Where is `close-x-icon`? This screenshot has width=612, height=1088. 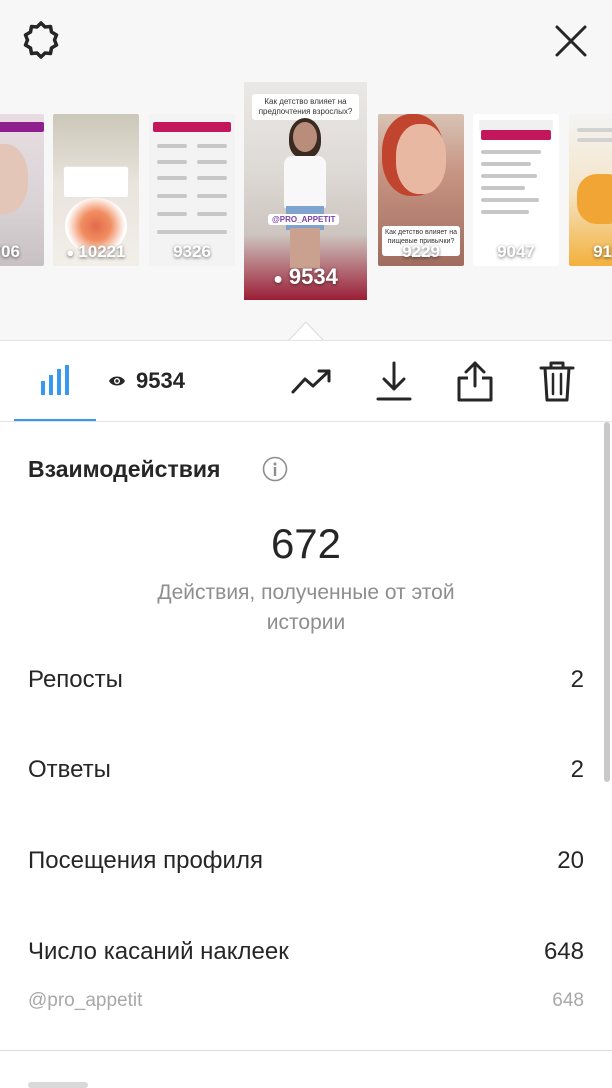
close-x-icon is located at coordinates (571, 41).